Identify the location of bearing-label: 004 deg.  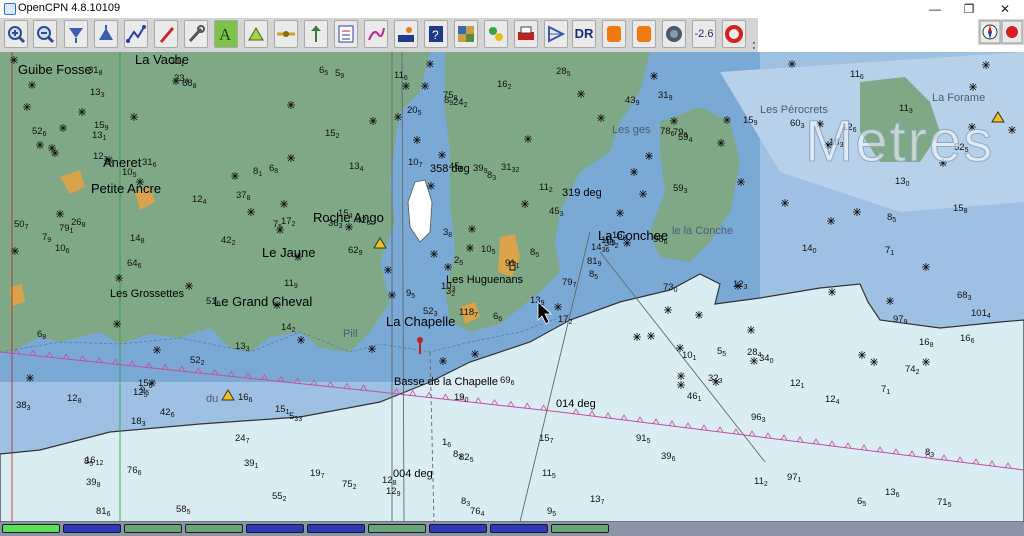
(413, 474).